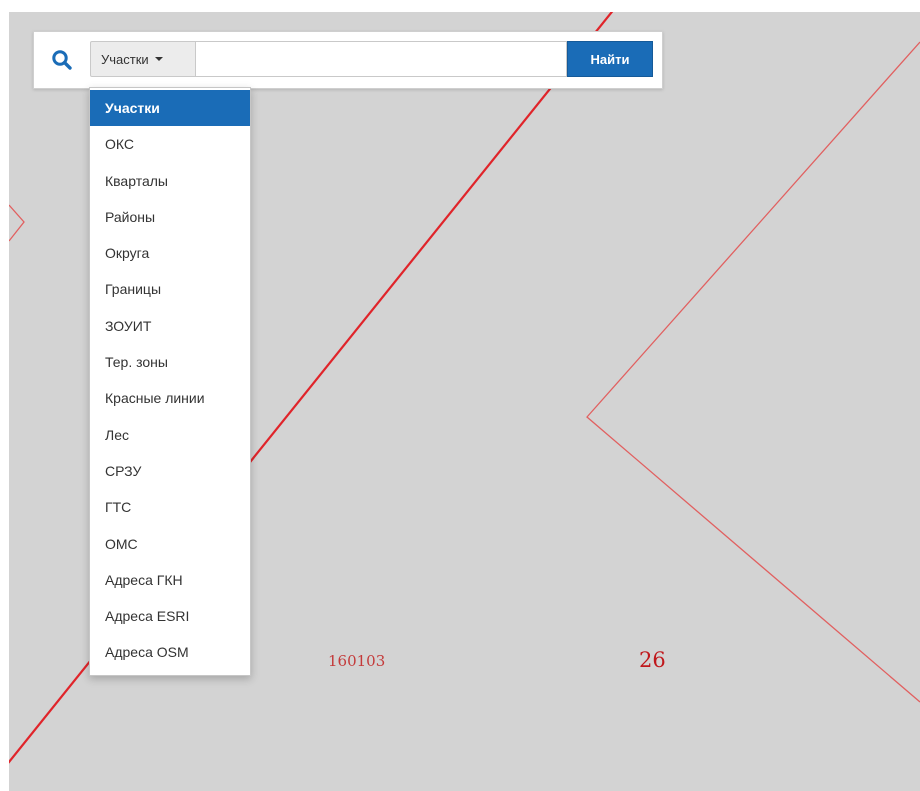 This screenshot has width=920, height=791. What do you see at coordinates (170, 181) in the screenshot?
I see `menu-item-quarters: Кварталы` at bounding box center [170, 181].